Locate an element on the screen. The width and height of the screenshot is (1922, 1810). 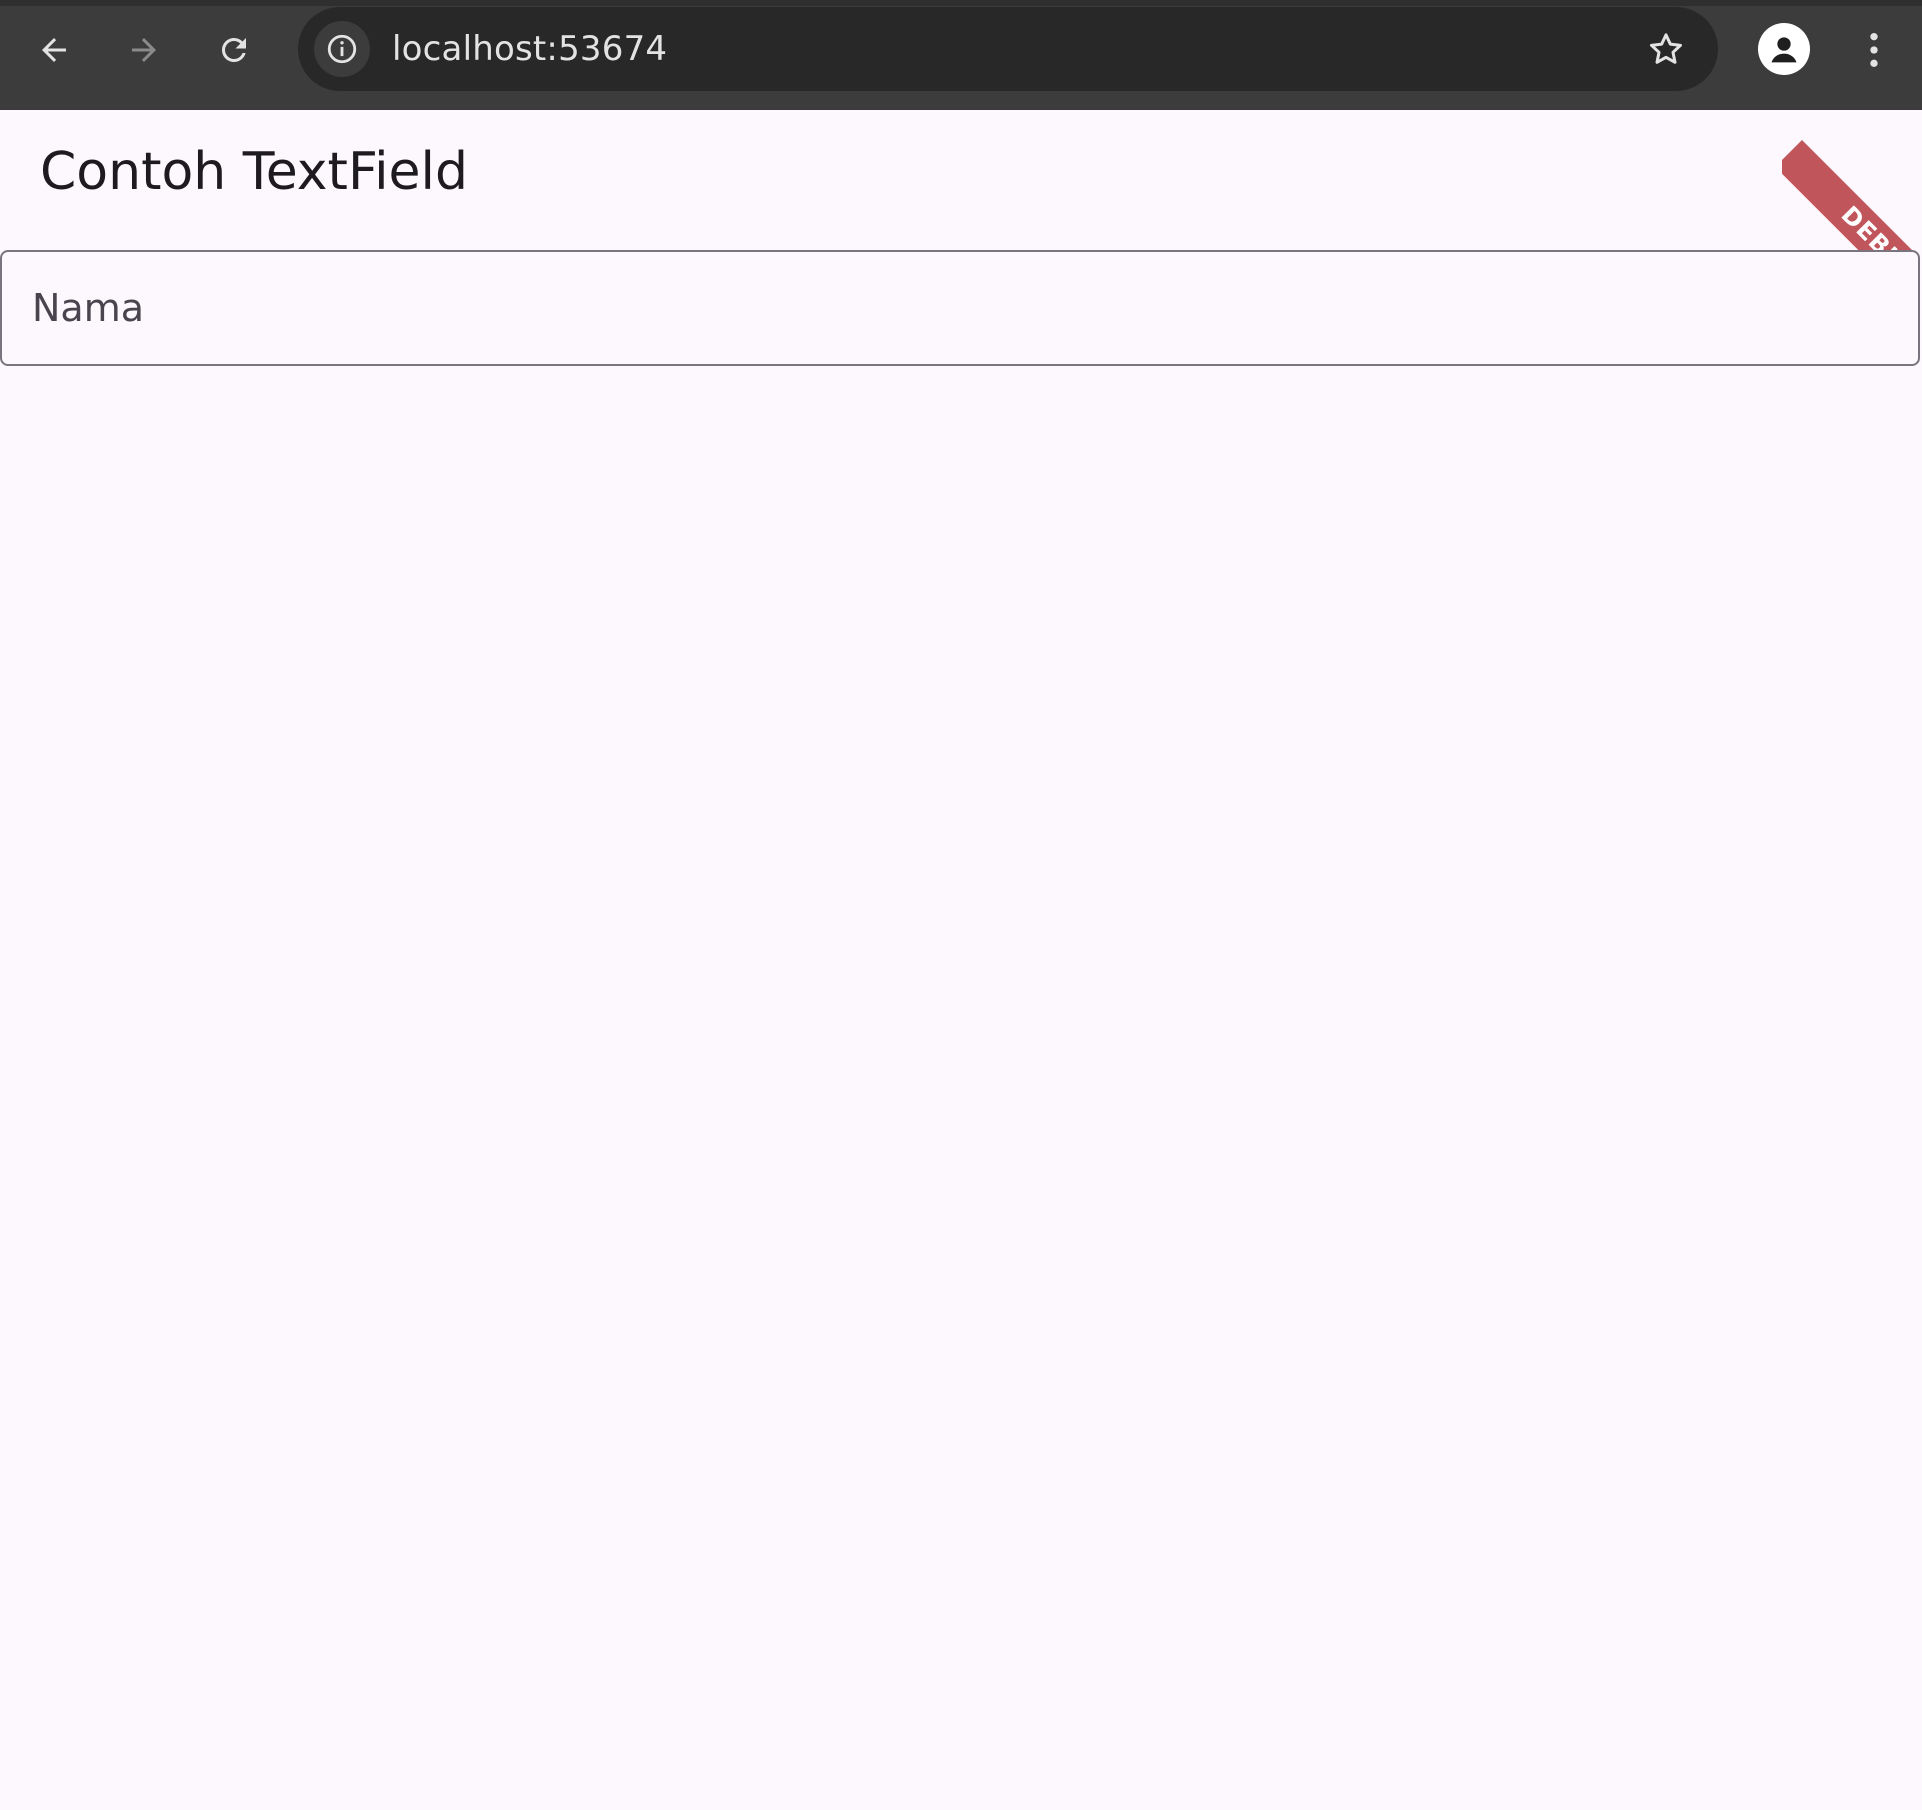
page-title: Contoh TextField is located at coordinates (254, 172).